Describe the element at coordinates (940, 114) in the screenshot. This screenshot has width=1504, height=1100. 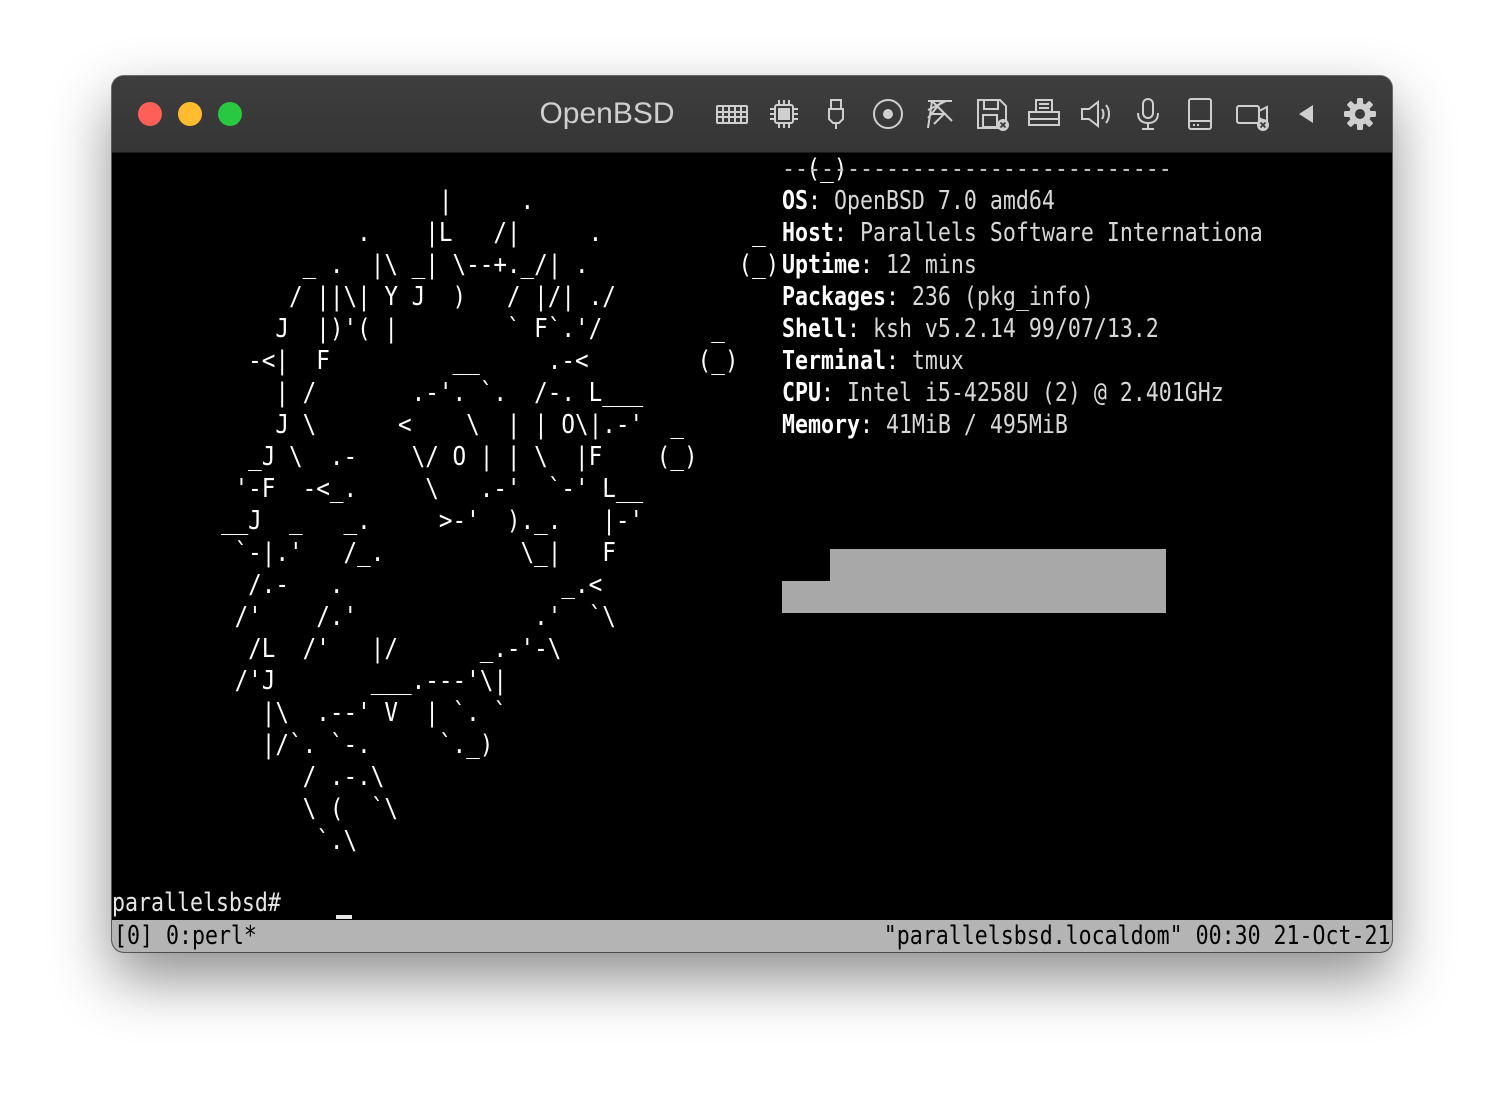
I see `network-icon` at that location.